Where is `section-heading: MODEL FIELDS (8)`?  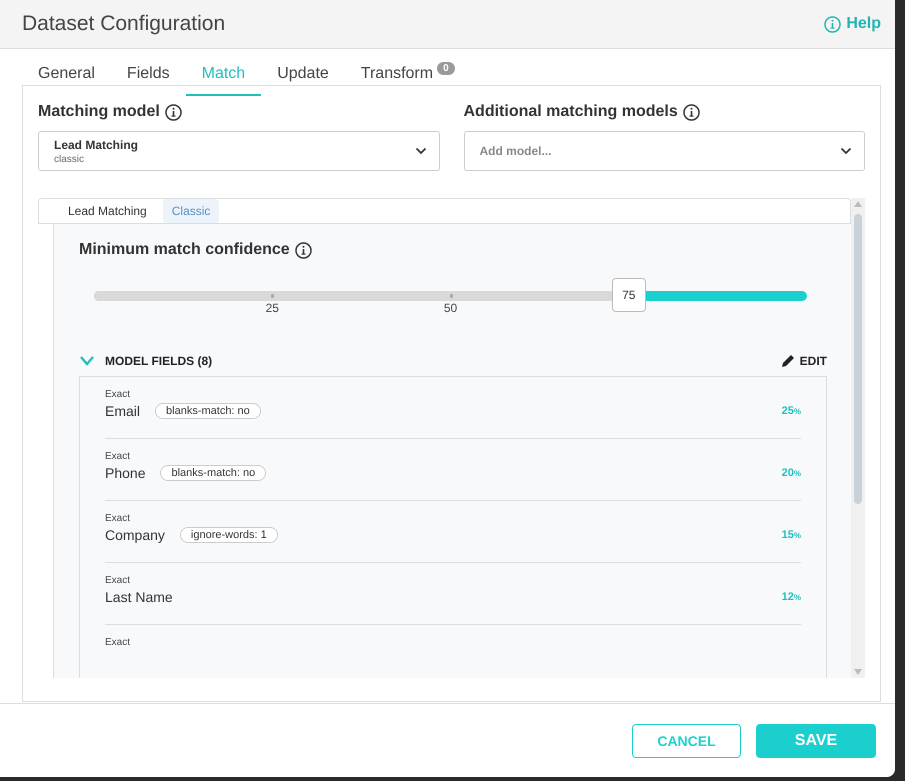
section-heading: MODEL FIELDS (8) is located at coordinates (158, 361).